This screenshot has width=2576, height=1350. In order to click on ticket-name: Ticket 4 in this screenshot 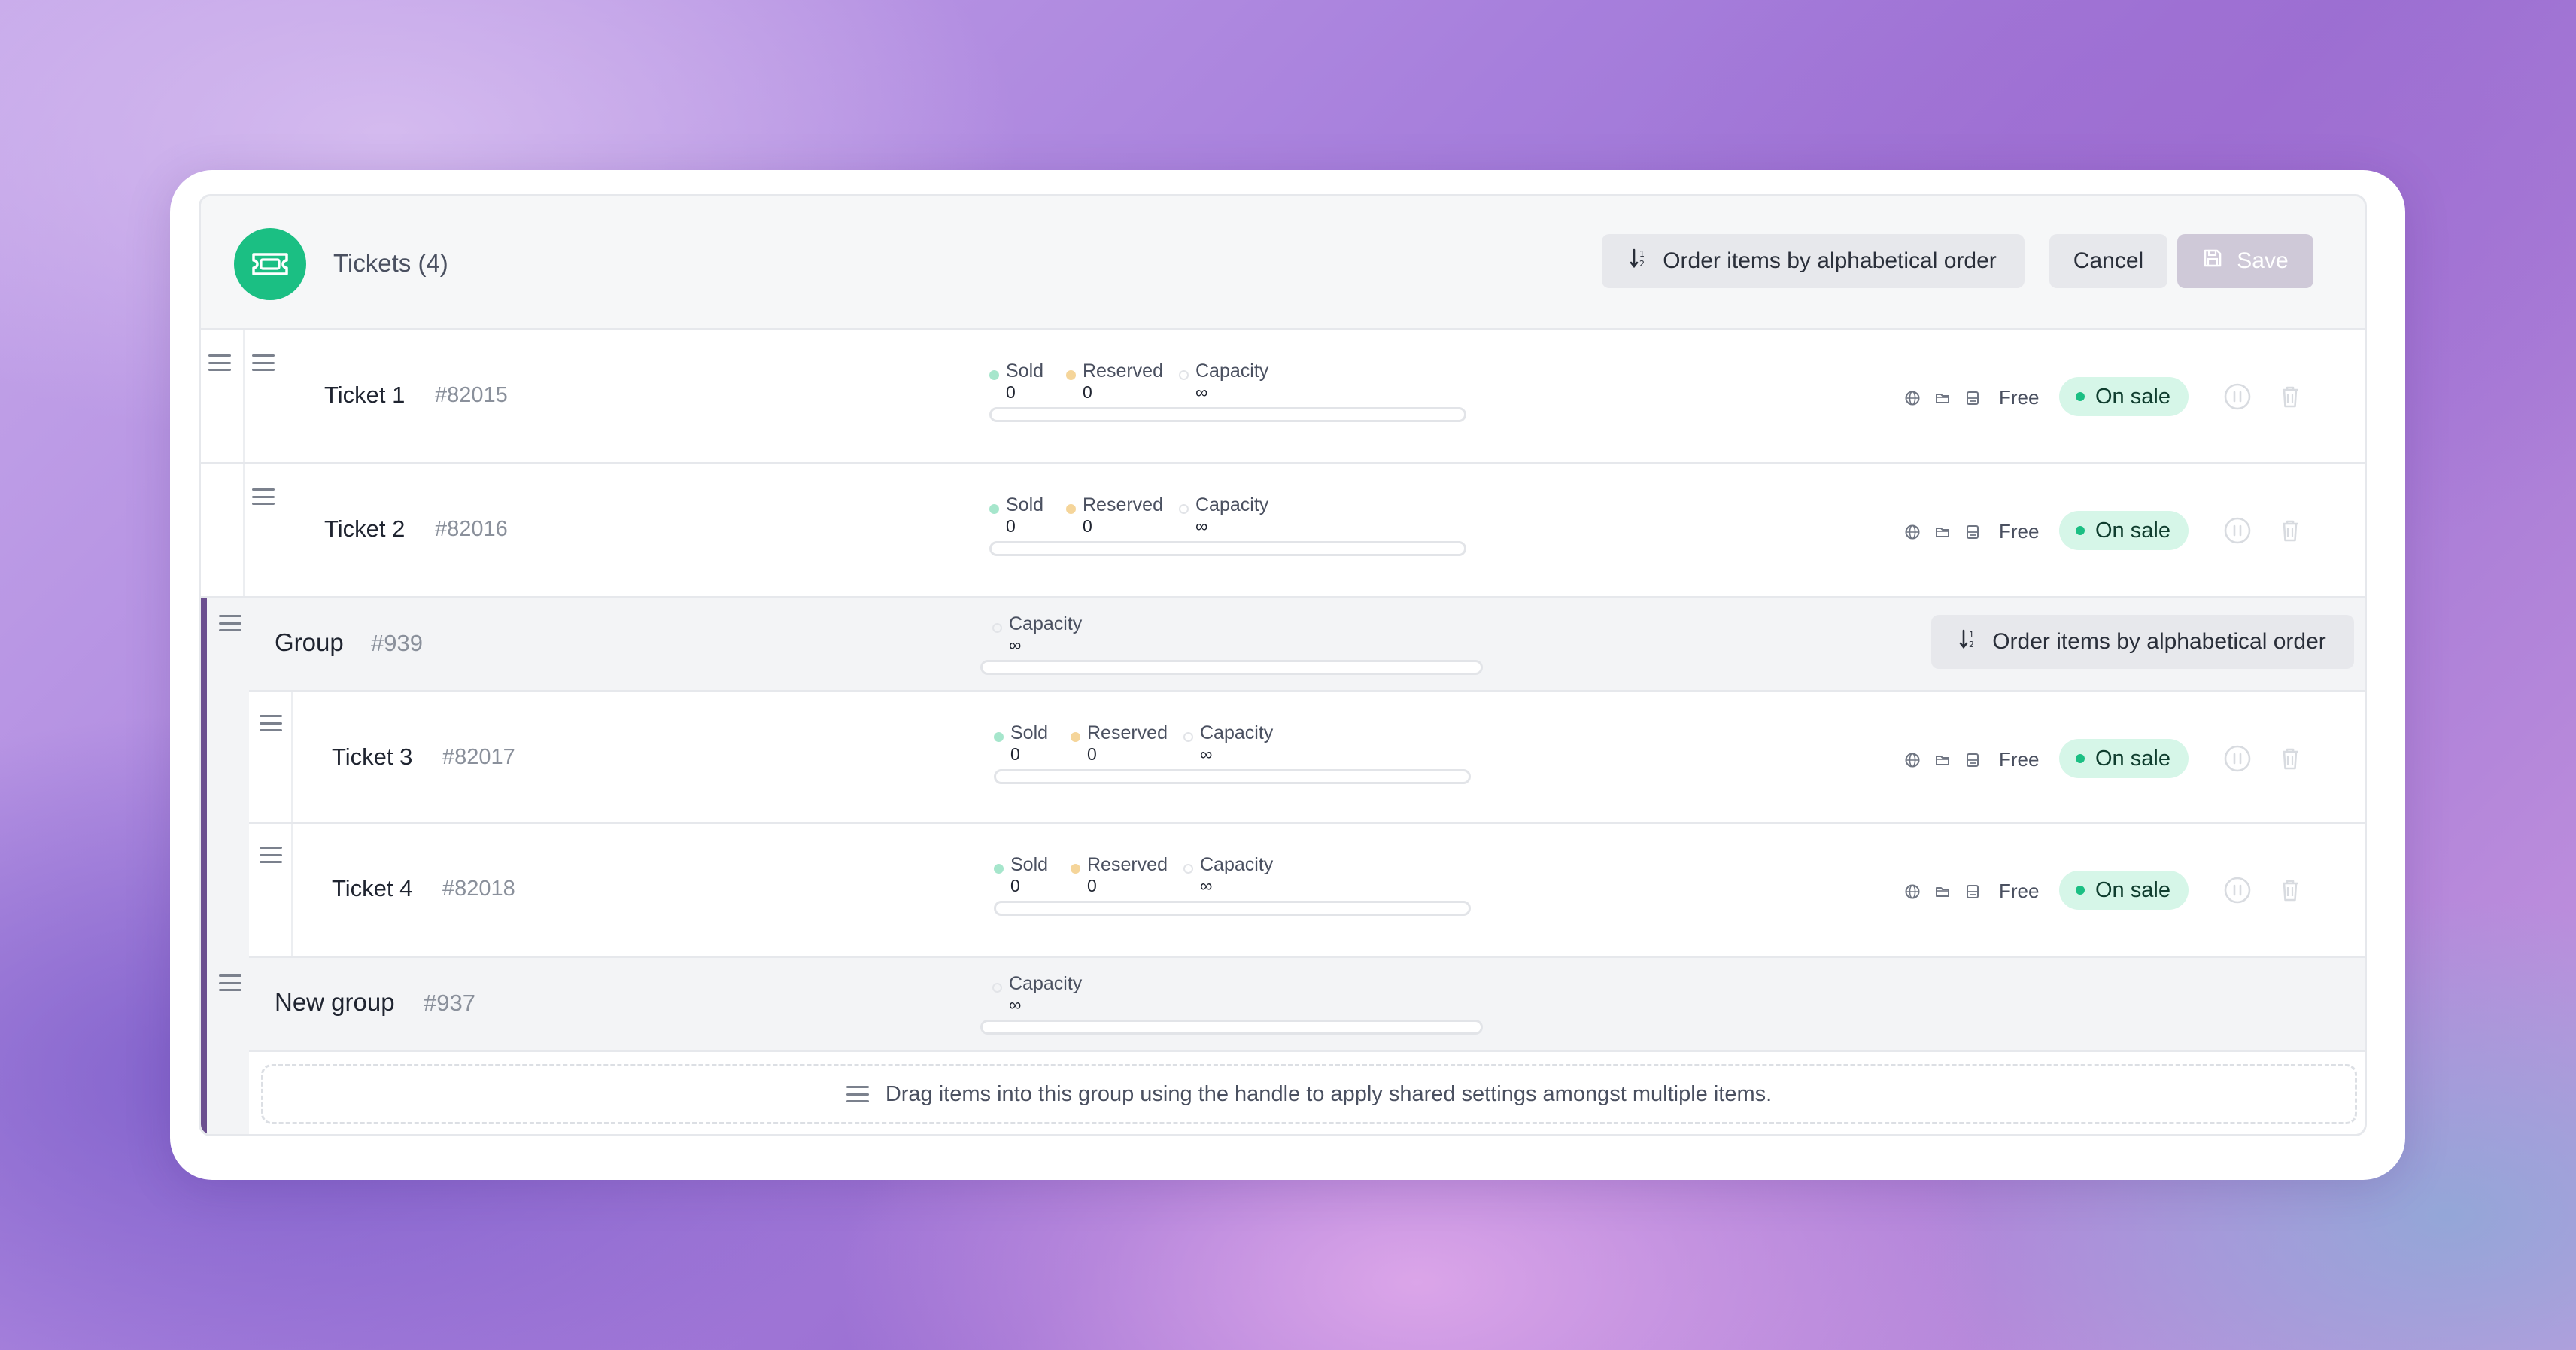, I will do `click(372, 888)`.